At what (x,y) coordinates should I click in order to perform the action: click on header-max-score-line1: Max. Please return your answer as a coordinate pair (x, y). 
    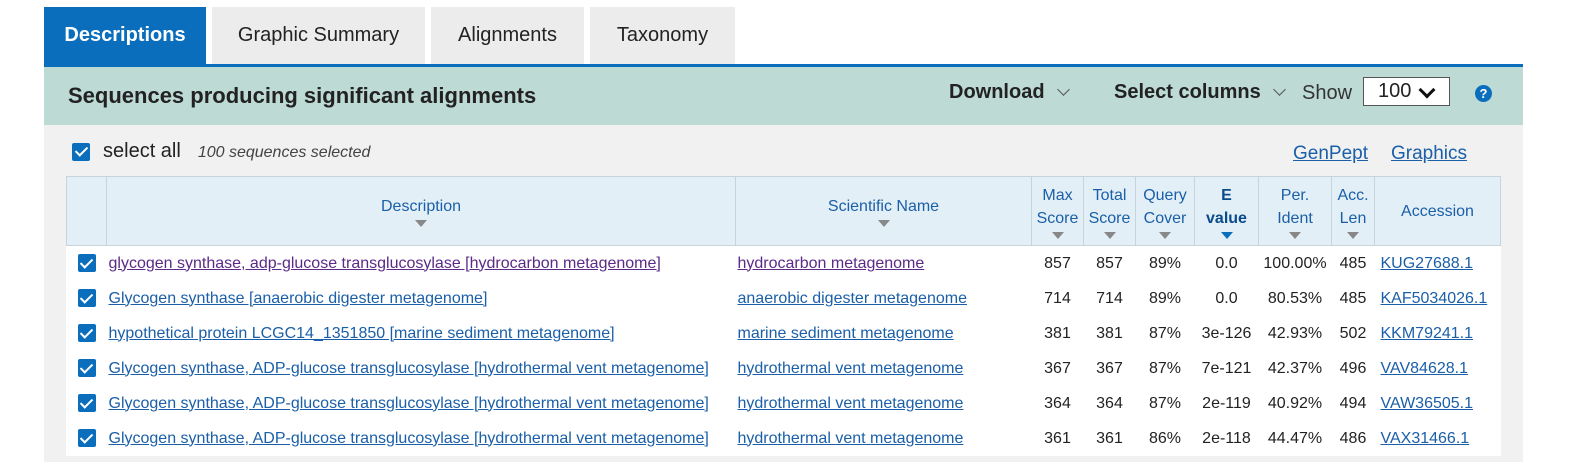
    Looking at the image, I should click on (1057, 195).